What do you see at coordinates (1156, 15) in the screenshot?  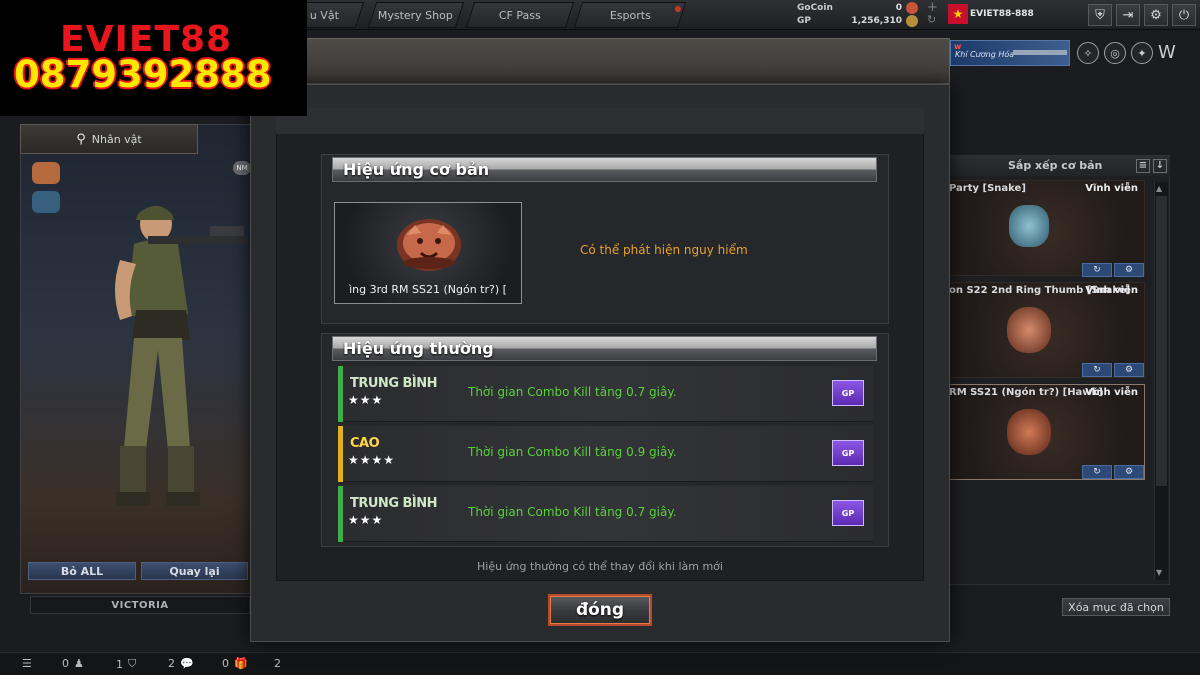 I see `gear-icon: ⚙` at bounding box center [1156, 15].